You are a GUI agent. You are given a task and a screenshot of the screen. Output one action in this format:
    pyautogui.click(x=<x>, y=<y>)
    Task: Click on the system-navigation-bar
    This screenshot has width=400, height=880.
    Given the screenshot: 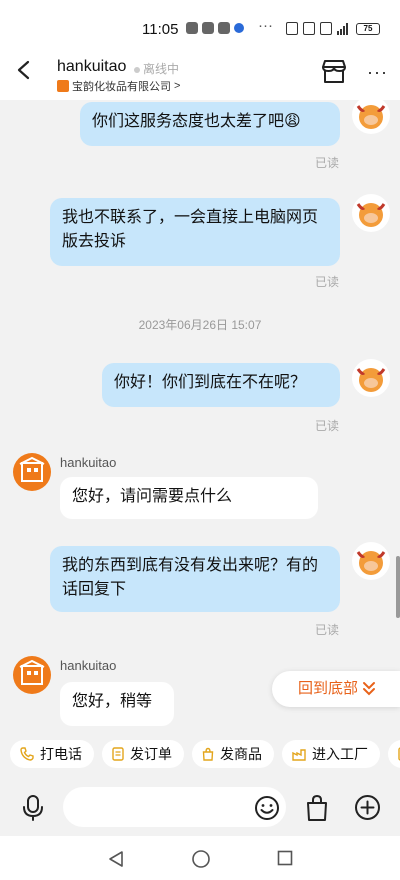 What is the action you would take?
    pyautogui.click(x=200, y=858)
    